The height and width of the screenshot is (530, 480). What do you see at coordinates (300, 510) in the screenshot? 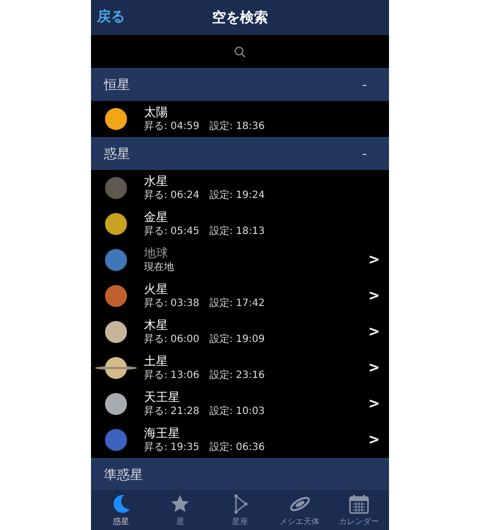
I see `tab: メシエ天体` at bounding box center [300, 510].